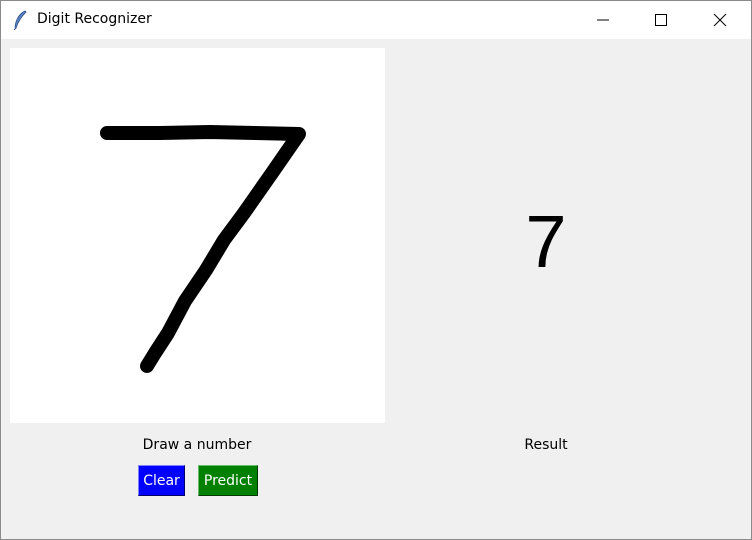 The height and width of the screenshot is (540, 752). What do you see at coordinates (197, 445) in the screenshot?
I see `draw-label: Draw a number` at bounding box center [197, 445].